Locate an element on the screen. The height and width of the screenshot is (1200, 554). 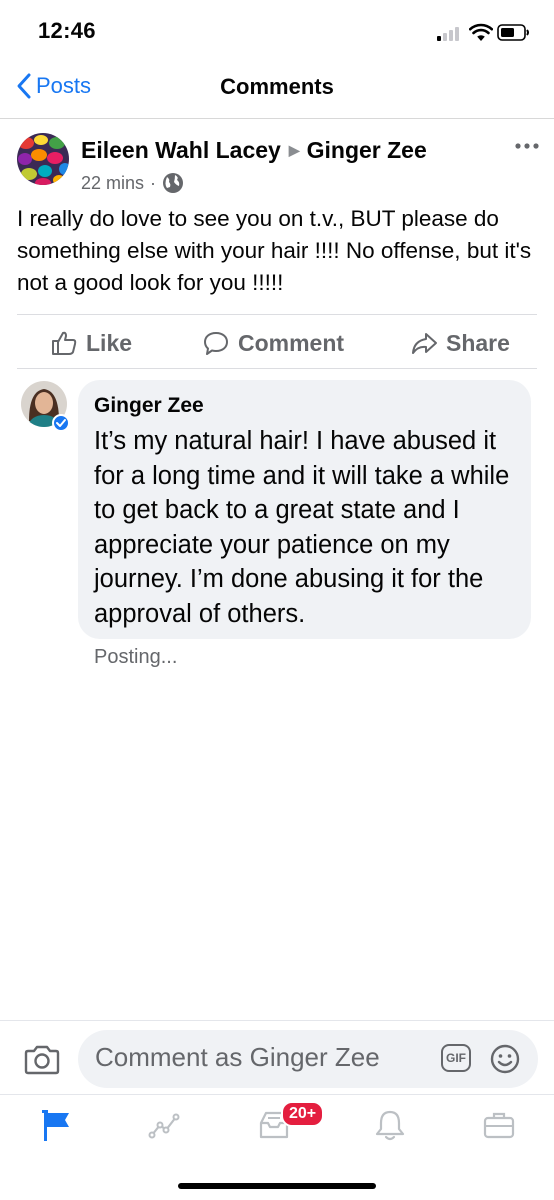
bell-icon is located at coordinates (390, 1125).